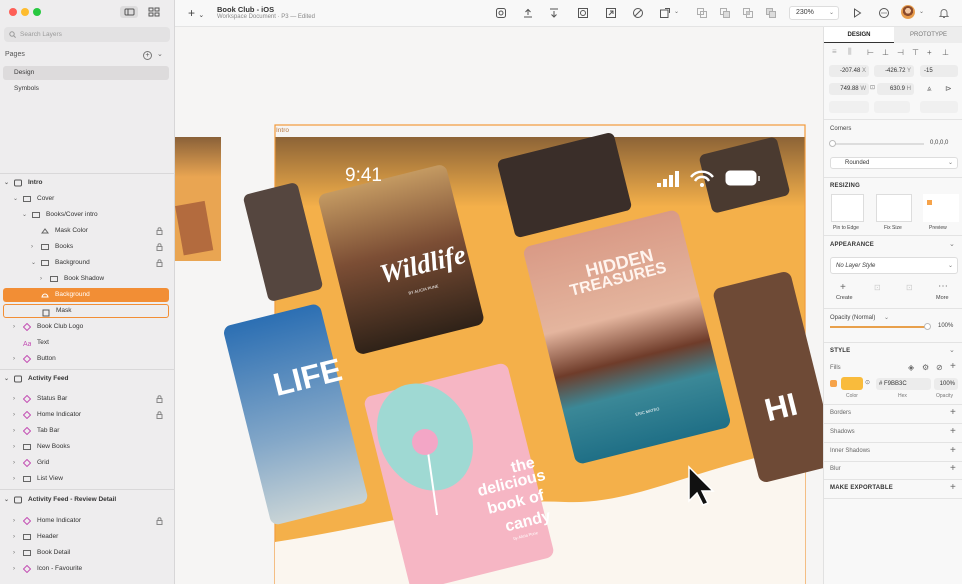 The height and width of the screenshot is (584, 962). Describe the element at coordinates (87, 553) in the screenshot. I see `layer-row: › Book Detail` at that location.